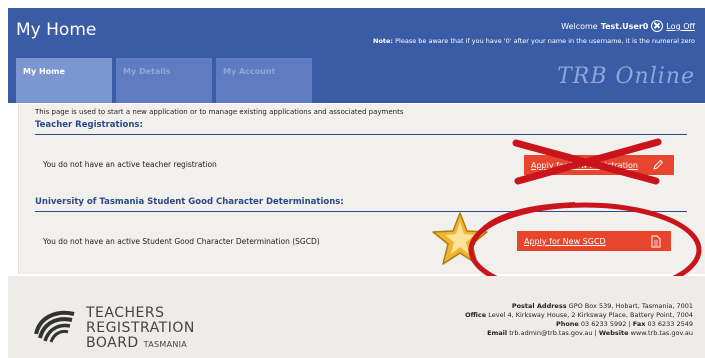  Describe the element at coordinates (670, 324) in the screenshot. I see `fax-number: 03 6233 2549` at that location.